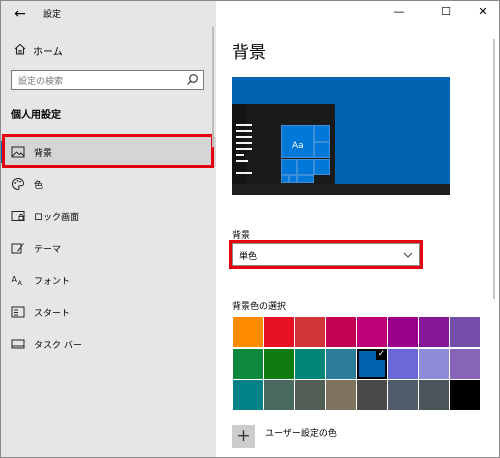  I want to click on font-icon: A A, so click(17, 281).